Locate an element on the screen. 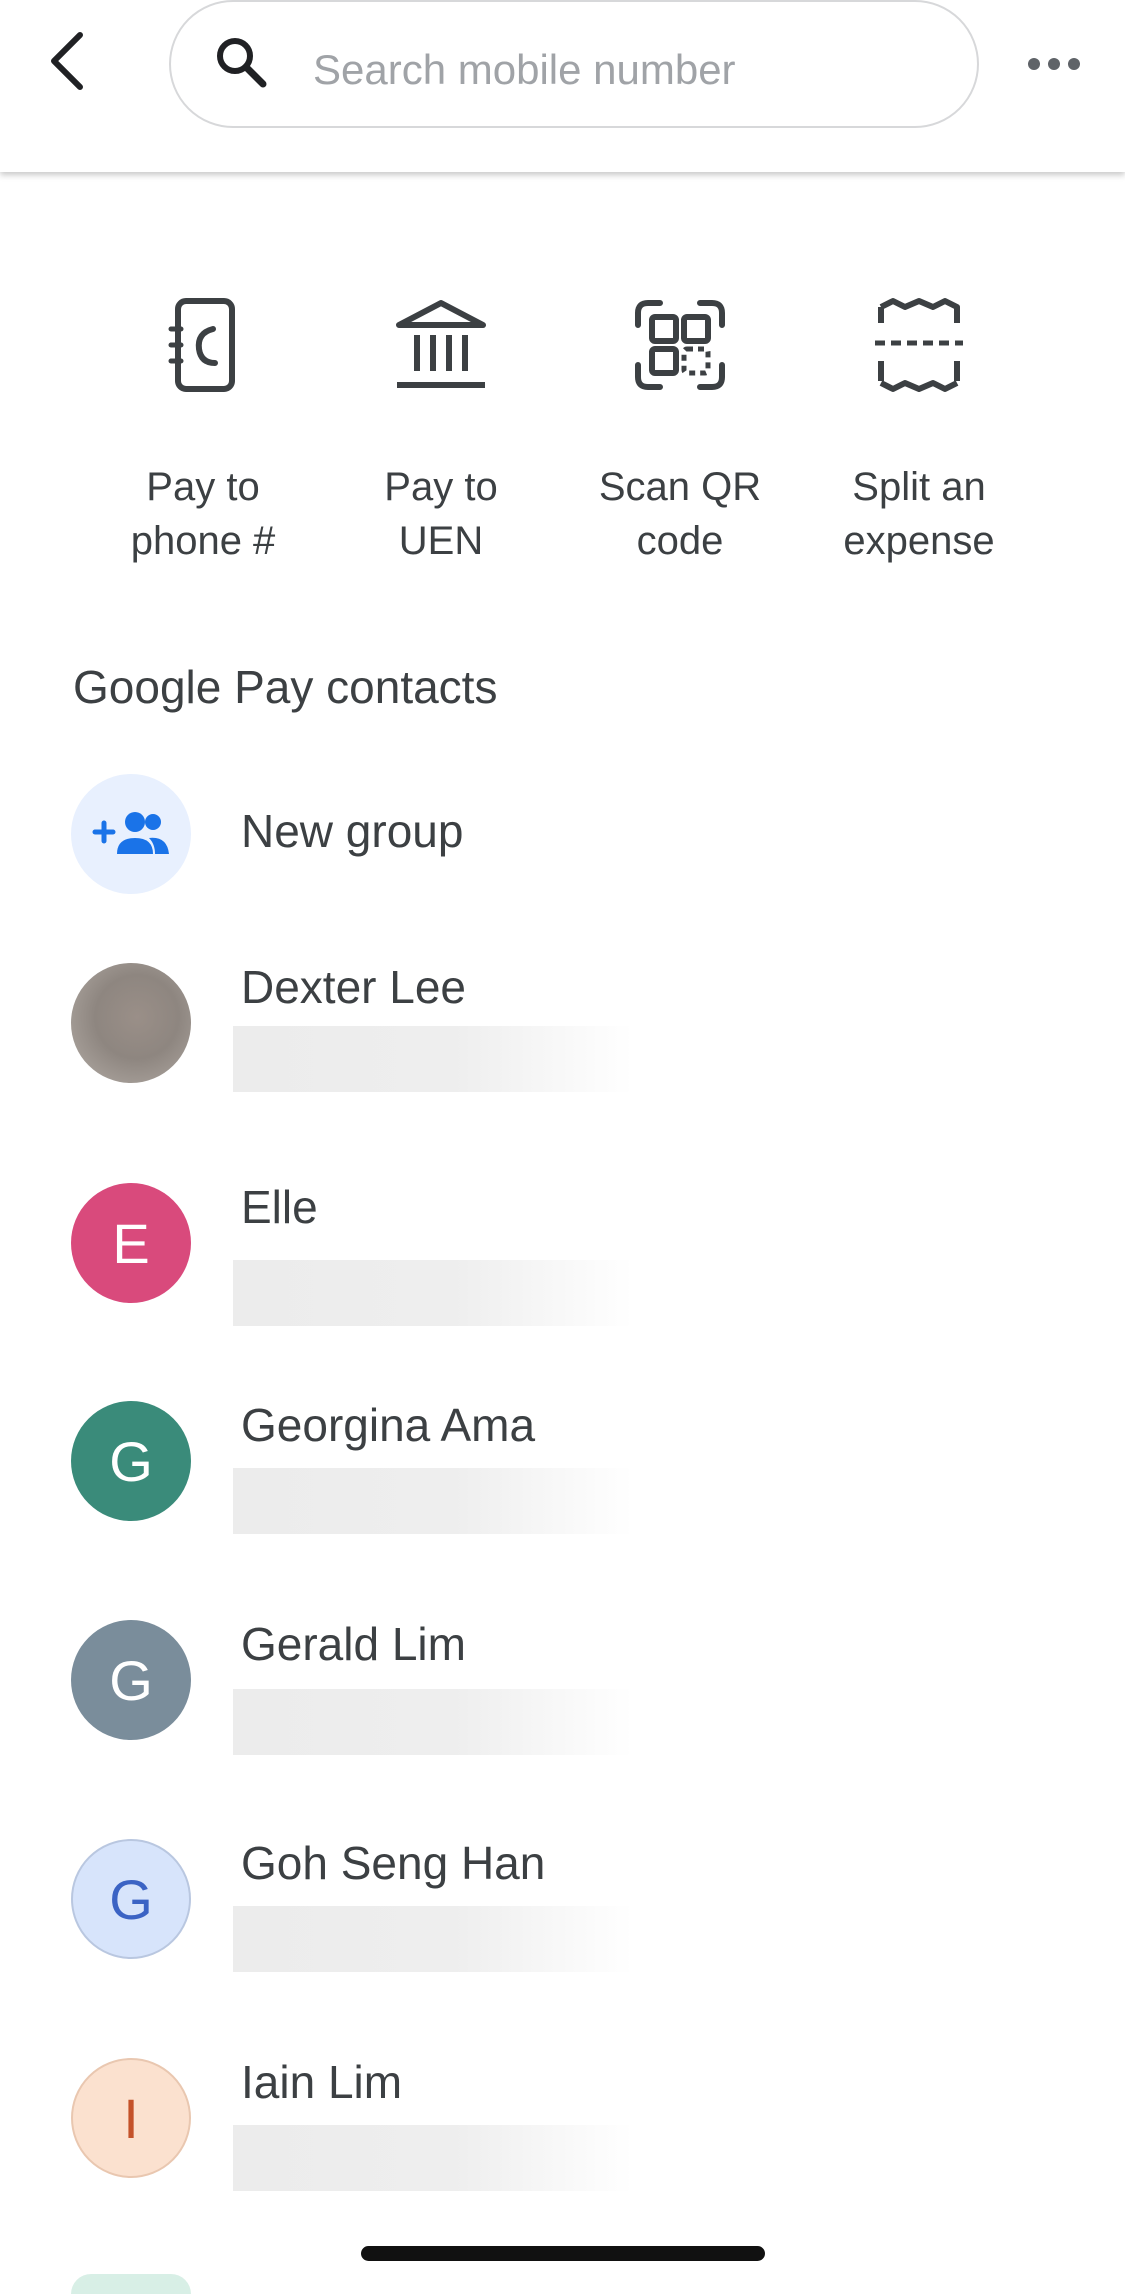  contact-name: Gerald Lim is located at coordinates (353, 1644).